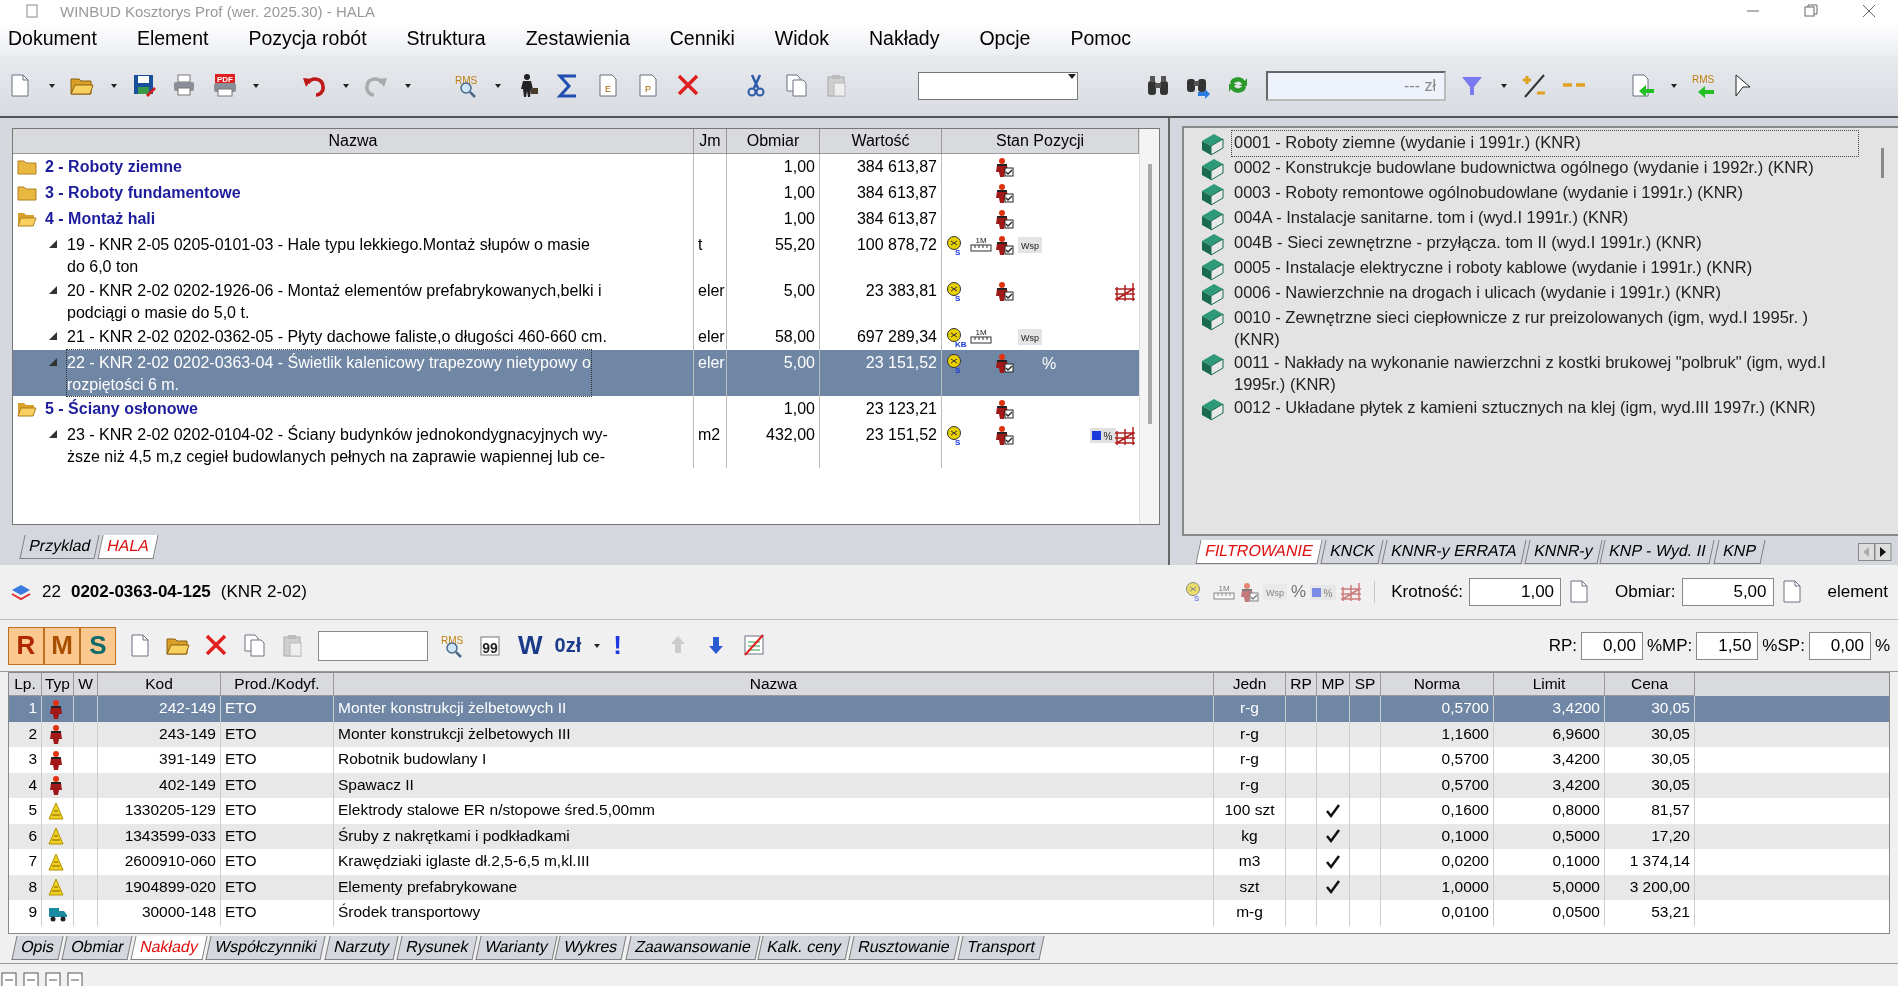  What do you see at coordinates (145, 85) in the screenshot?
I see `save-icon` at bounding box center [145, 85].